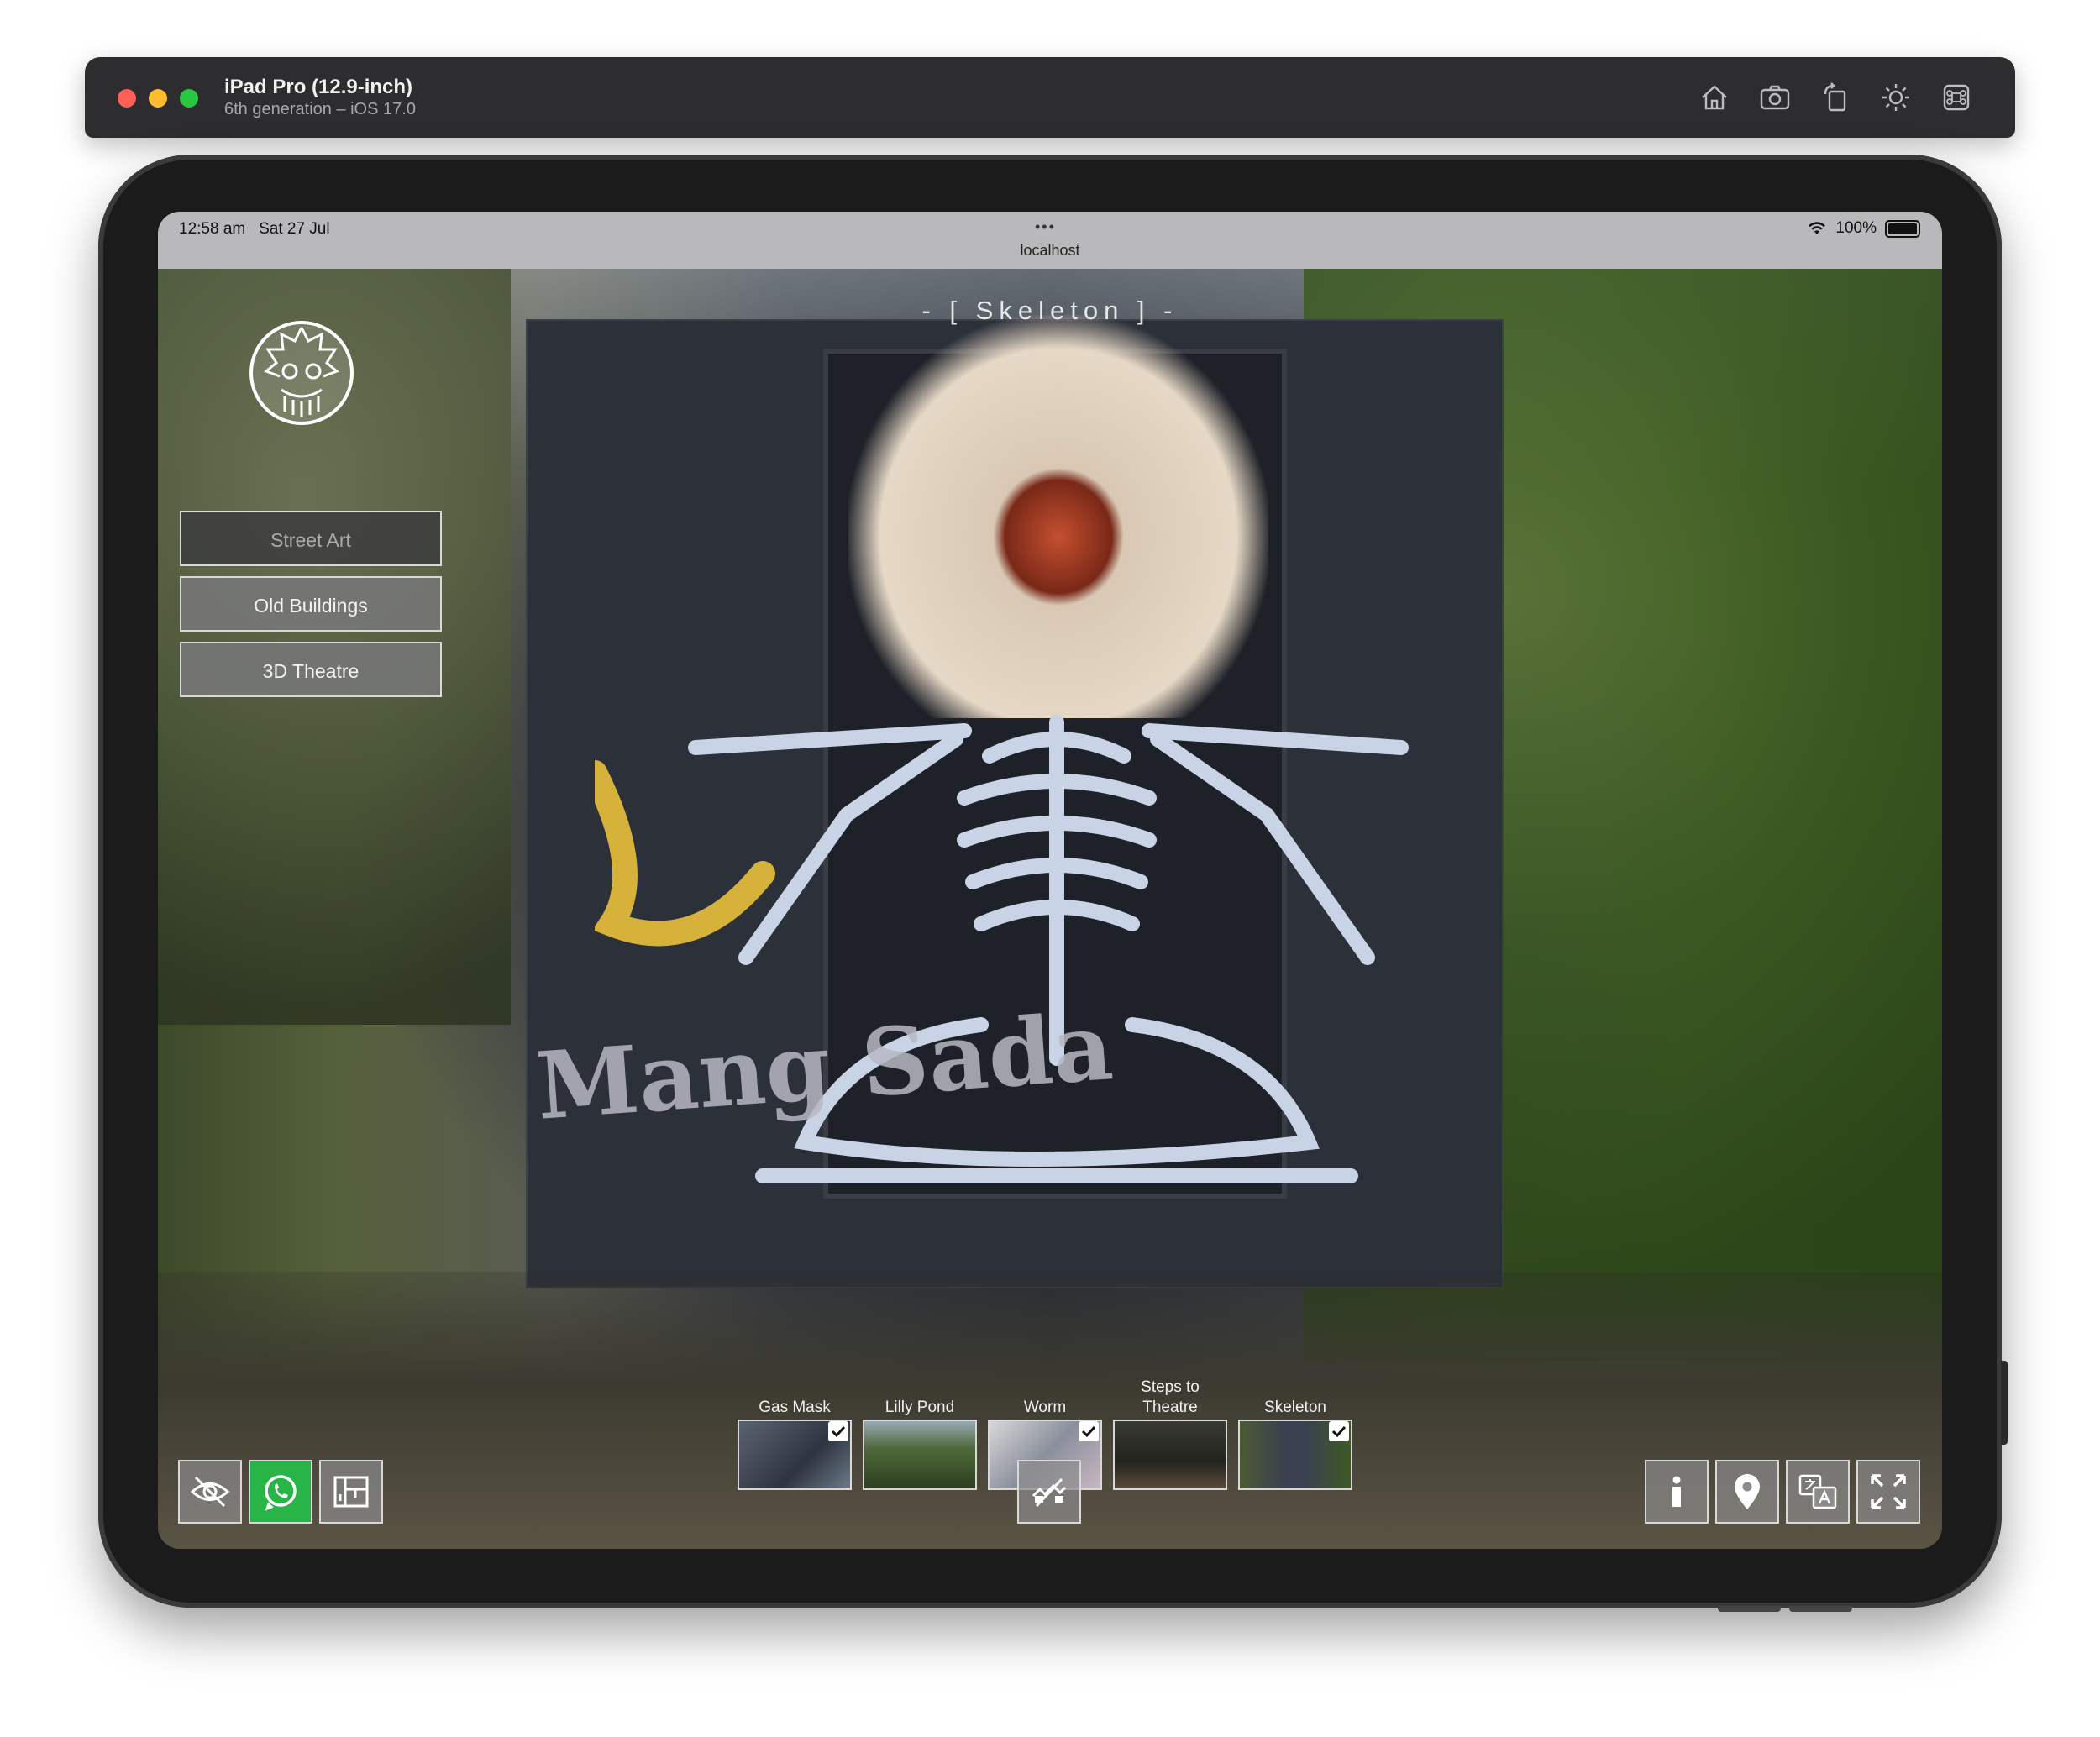  What do you see at coordinates (1045, 1407) in the screenshot?
I see `thumbnail-label: Worm` at bounding box center [1045, 1407].